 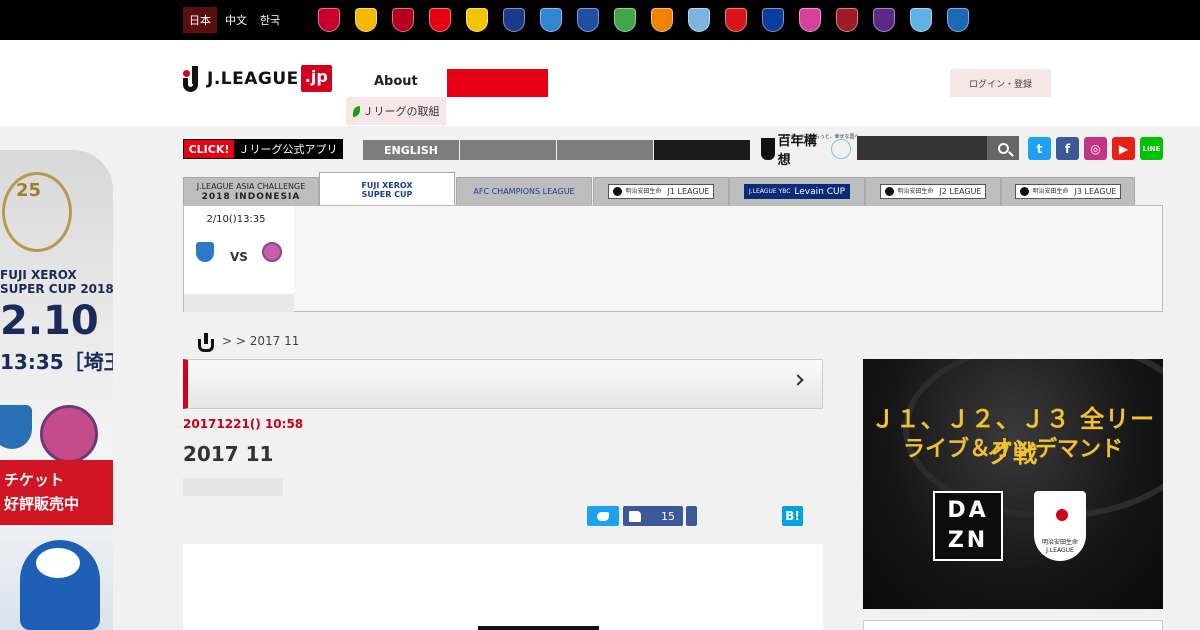 I want to click on tab-badge: J.LEAGUE YBC Levain CUP, so click(x=797, y=191).